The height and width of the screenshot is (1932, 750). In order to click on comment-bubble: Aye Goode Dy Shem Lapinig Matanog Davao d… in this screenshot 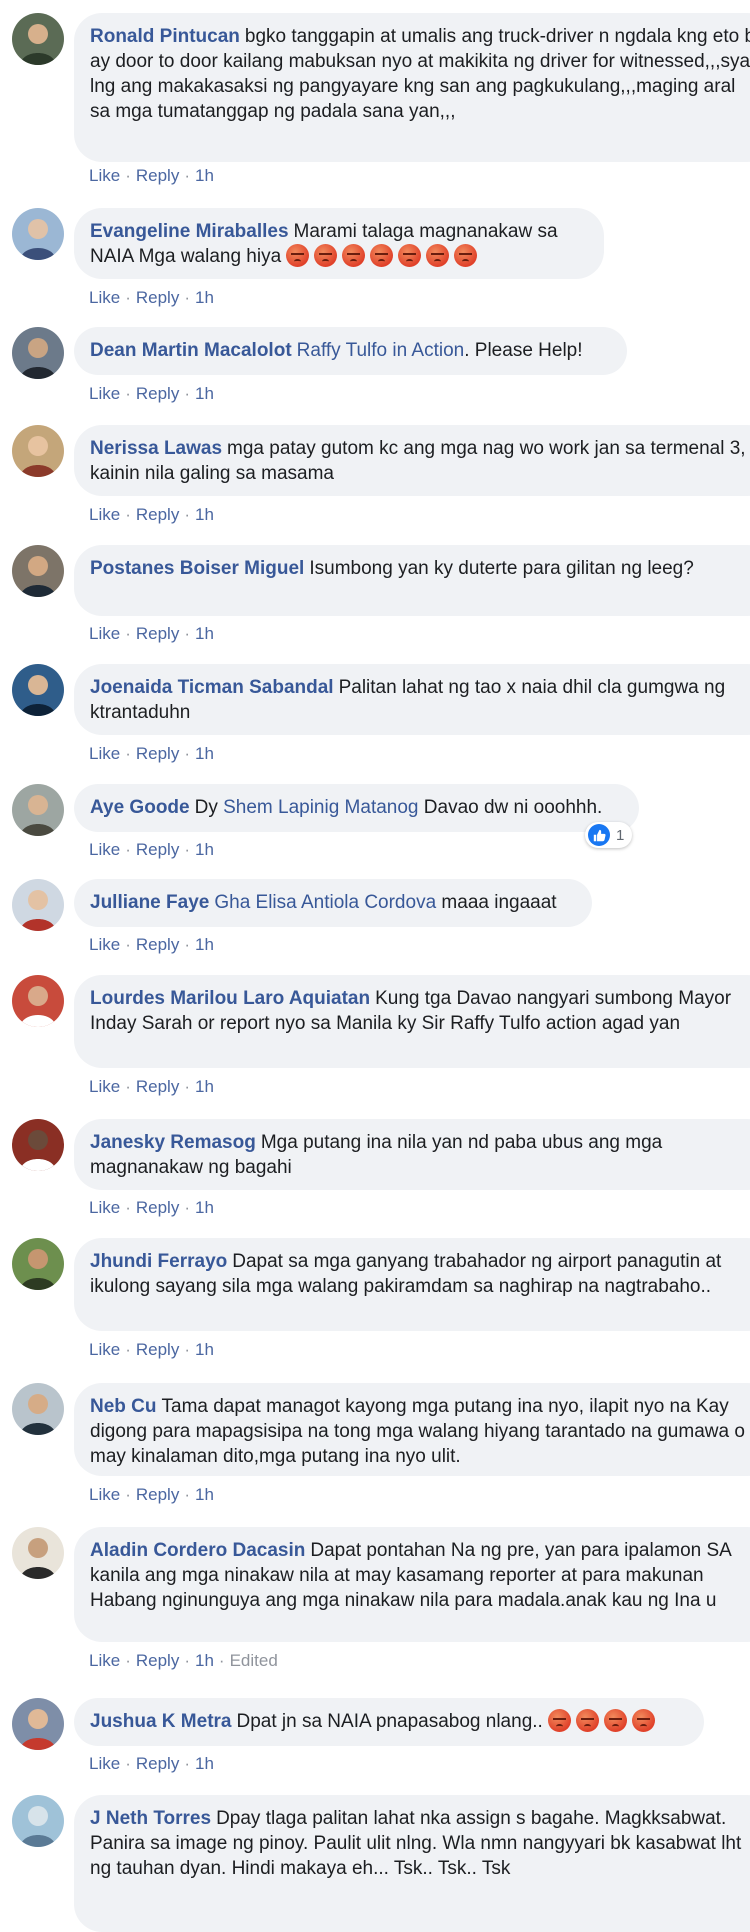, I will do `click(356, 808)`.